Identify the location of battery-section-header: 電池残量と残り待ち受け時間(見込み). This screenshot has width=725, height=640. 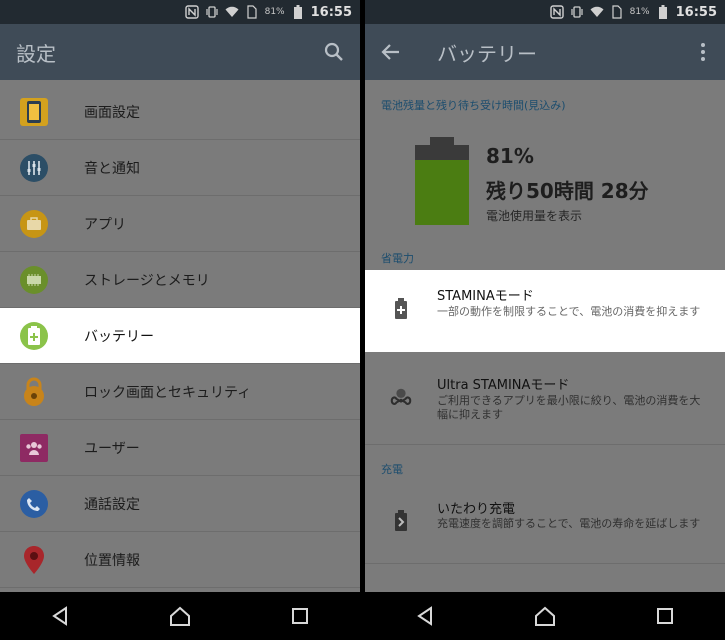
(473, 105).